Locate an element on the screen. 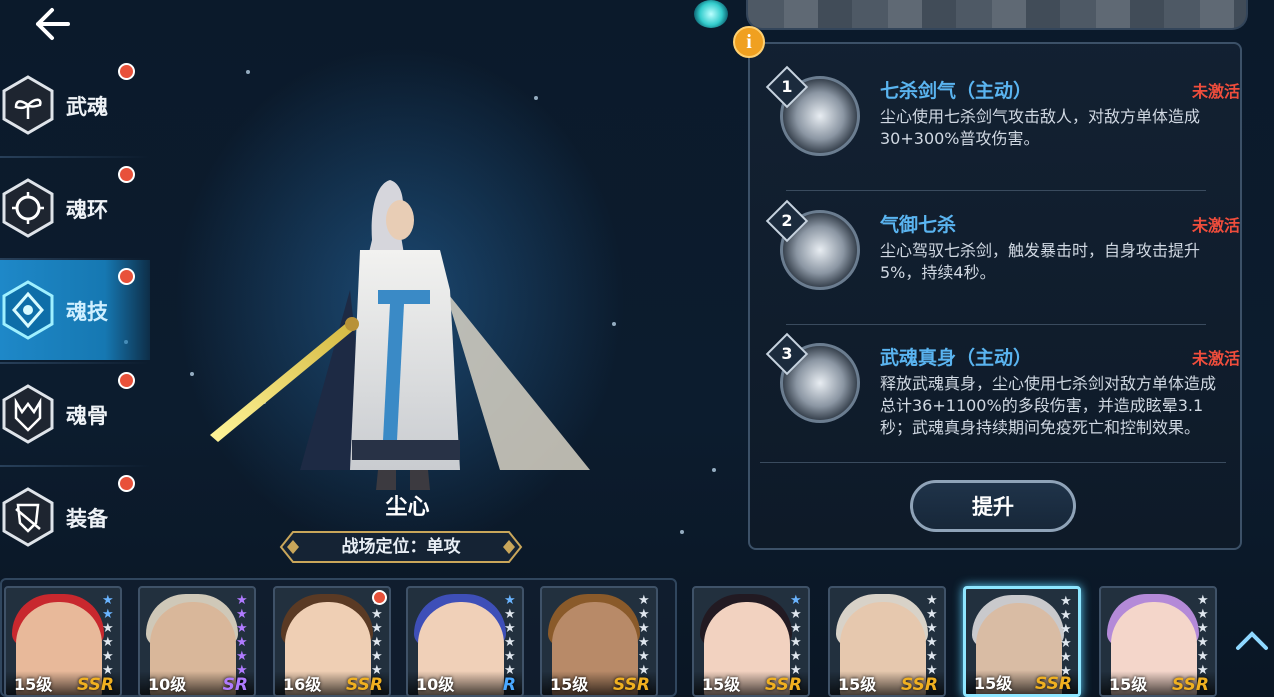 This screenshot has height=697, width=1274. divider is located at coordinates (996, 190).